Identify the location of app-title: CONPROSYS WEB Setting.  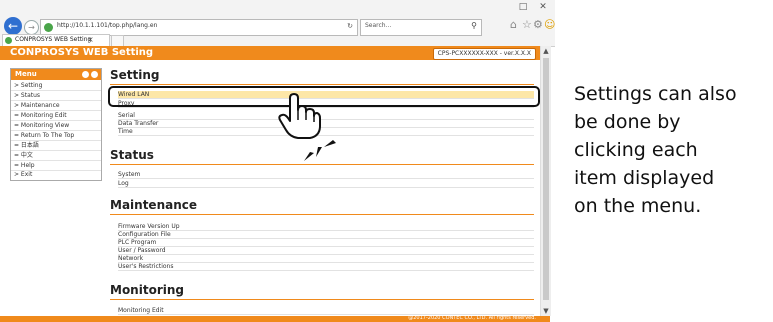
(82, 52).